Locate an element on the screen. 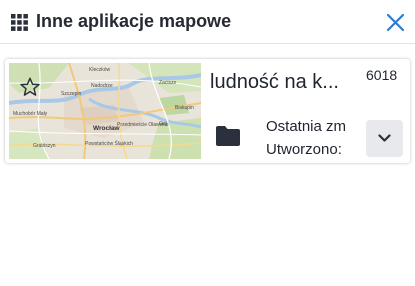  card-id: 6018 is located at coordinates (382, 75).